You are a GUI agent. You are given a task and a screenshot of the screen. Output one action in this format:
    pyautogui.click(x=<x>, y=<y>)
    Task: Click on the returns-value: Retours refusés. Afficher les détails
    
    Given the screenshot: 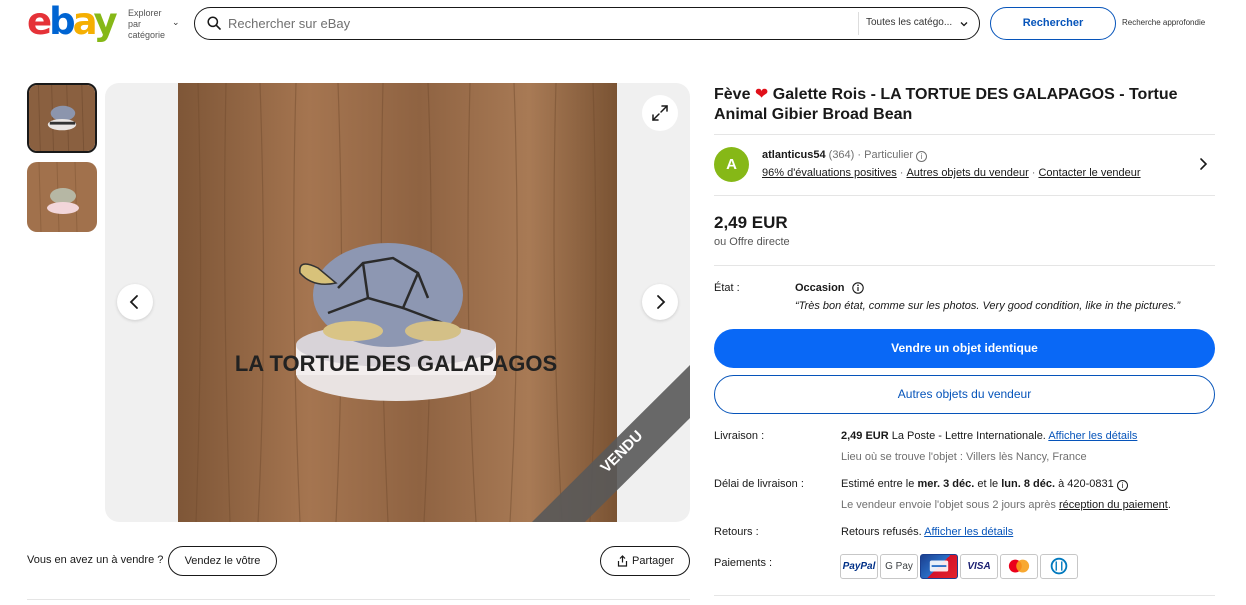 What is the action you would take?
    pyautogui.click(x=927, y=532)
    